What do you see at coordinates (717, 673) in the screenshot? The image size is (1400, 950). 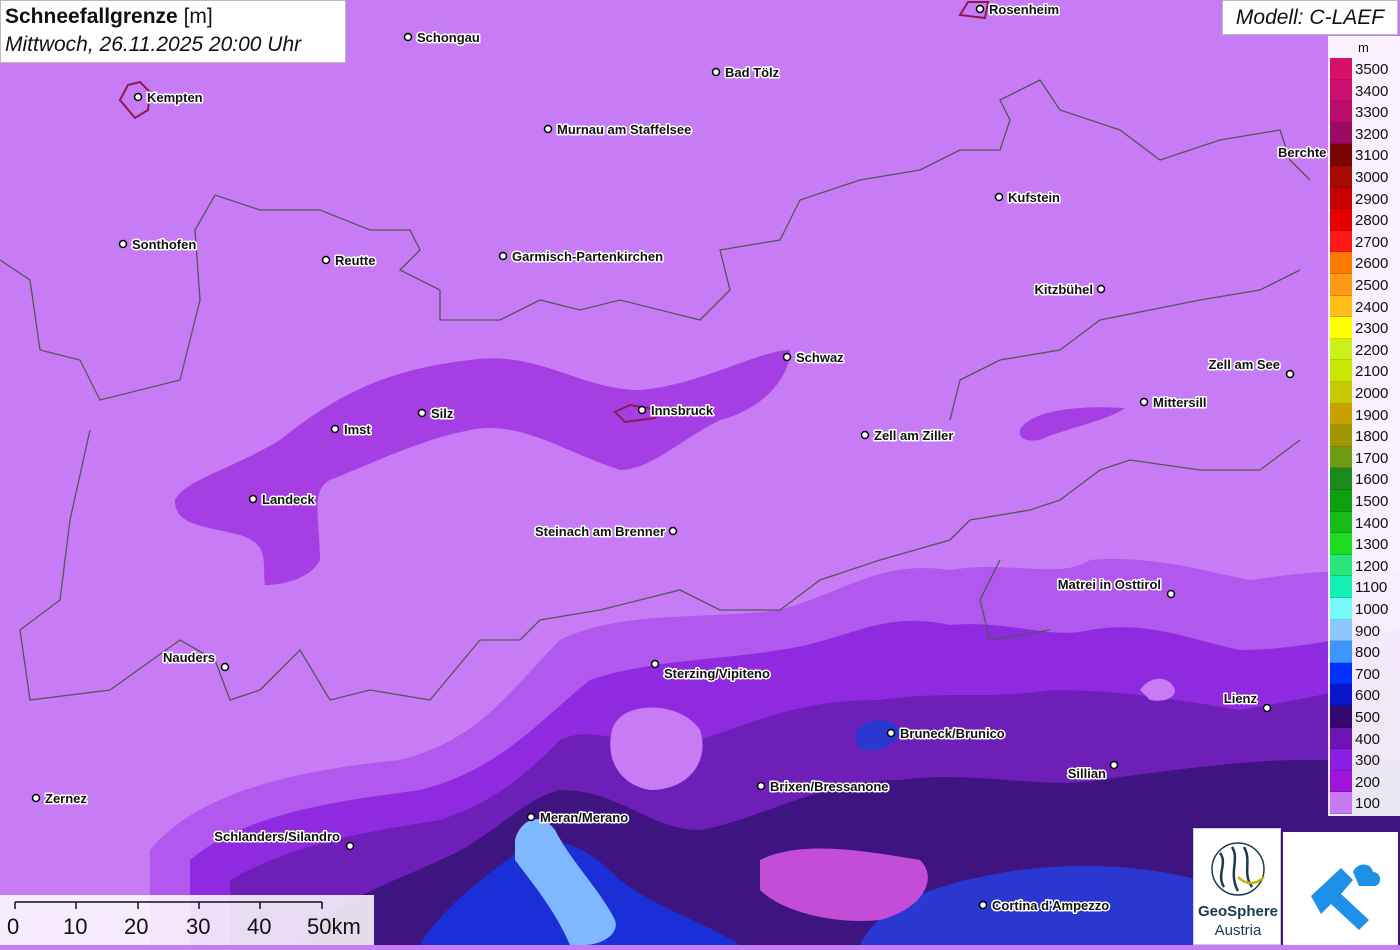 I see `city-label: Sterzing/Vipiteno` at bounding box center [717, 673].